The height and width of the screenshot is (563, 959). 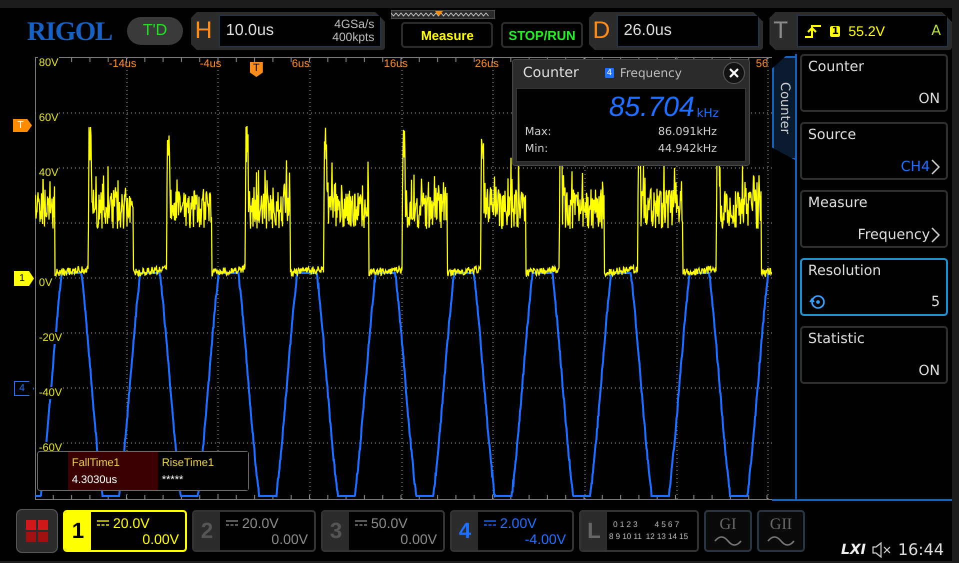 I want to click on trigger-position-marker: T, so click(x=256, y=69).